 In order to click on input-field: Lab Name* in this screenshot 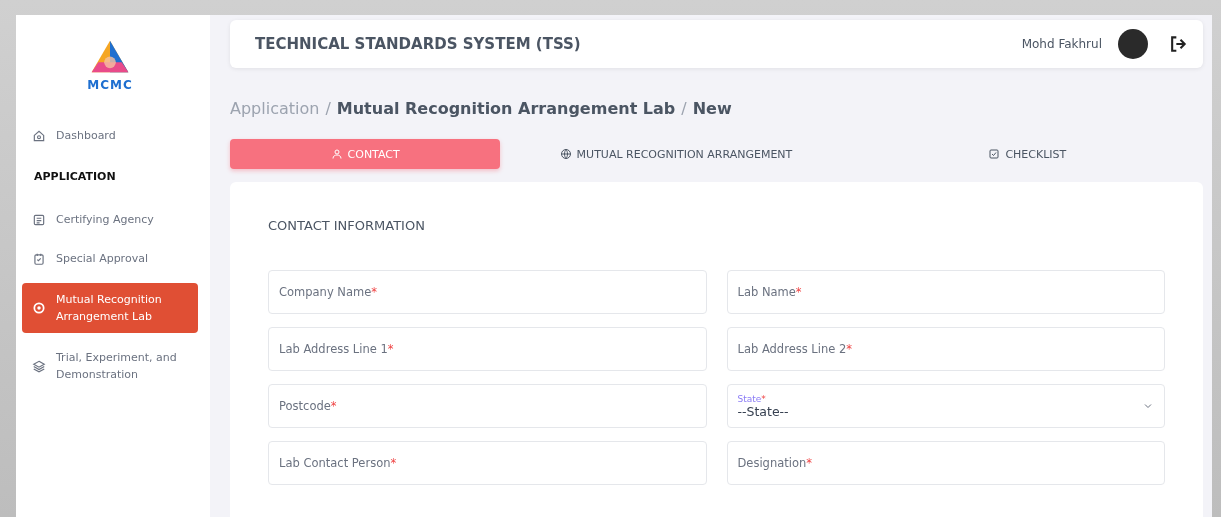, I will do `click(945, 292)`.